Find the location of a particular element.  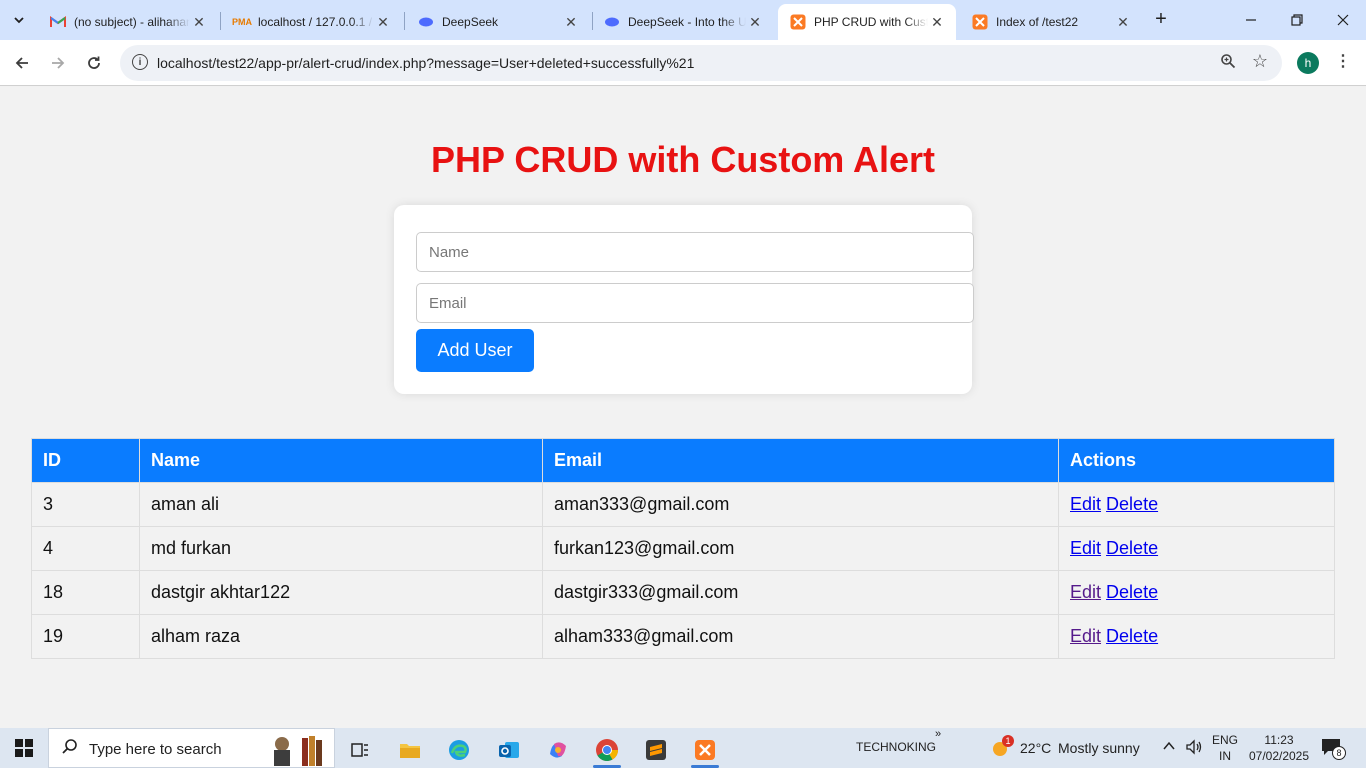

cell-id: 18 is located at coordinates (85, 592).